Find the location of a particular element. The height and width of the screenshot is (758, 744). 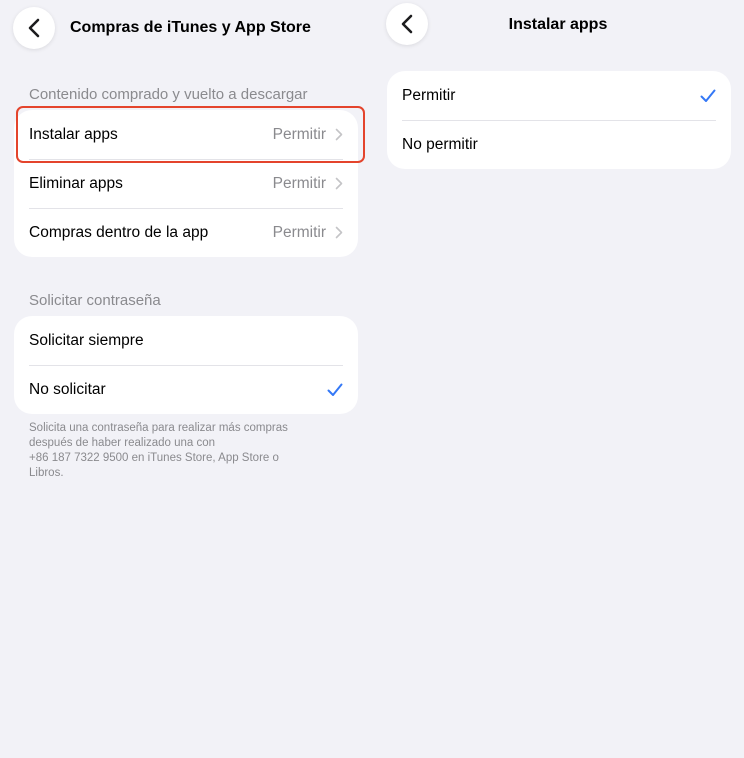

row-label: No permitir is located at coordinates (440, 144).